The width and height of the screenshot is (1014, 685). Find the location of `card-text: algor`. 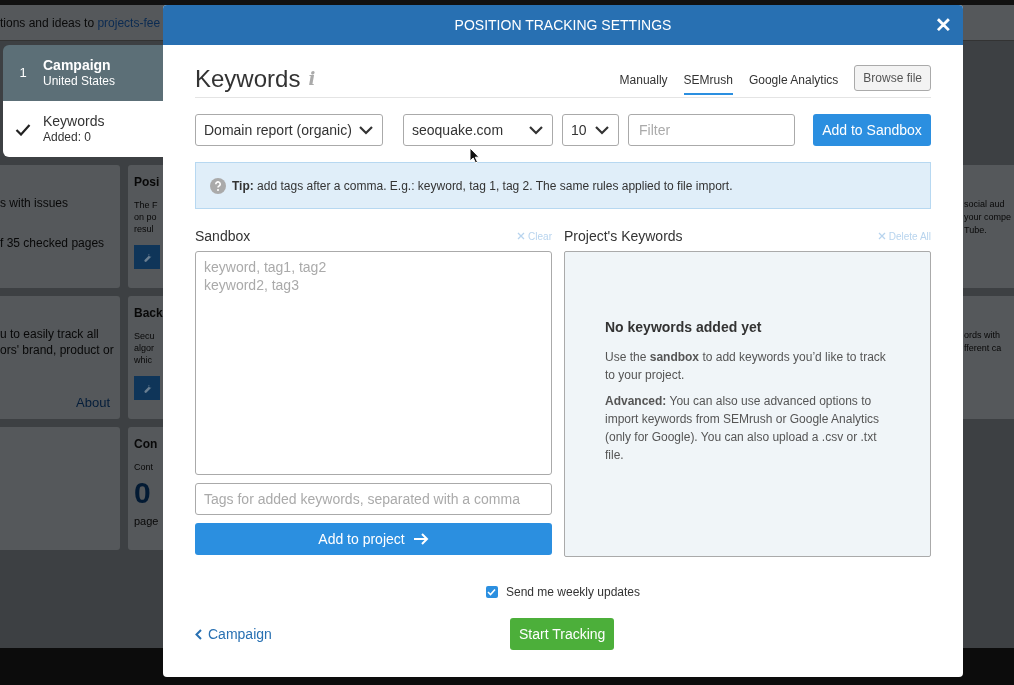

card-text: algor is located at coordinates (144, 348).